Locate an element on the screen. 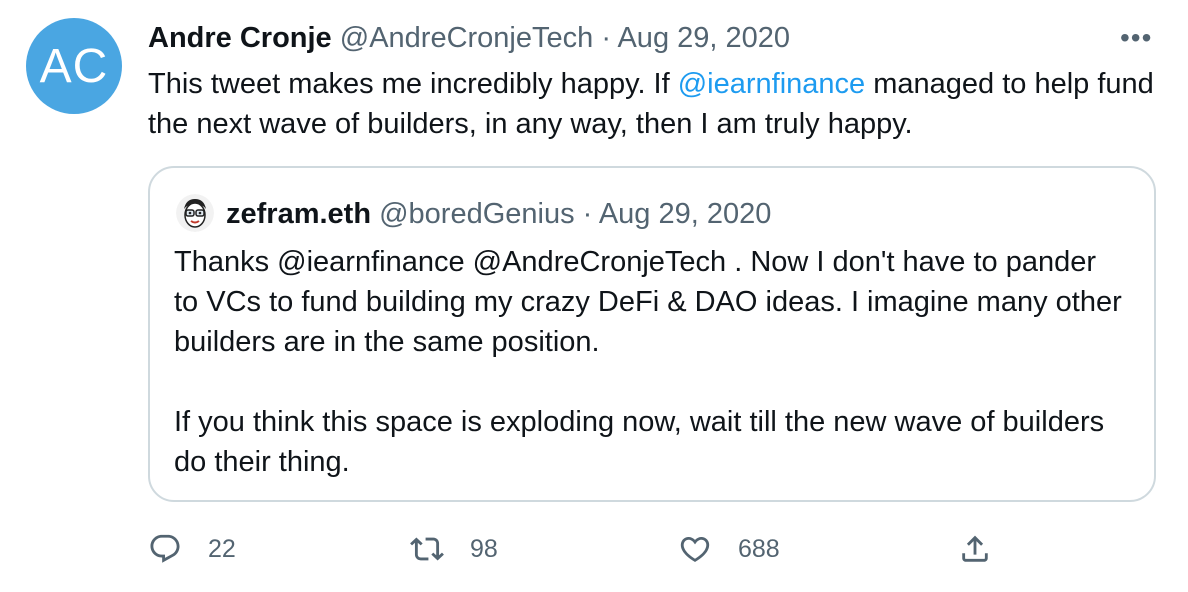 The image size is (1188, 592). tweet-date: Aug 29, 2020 is located at coordinates (703, 38).